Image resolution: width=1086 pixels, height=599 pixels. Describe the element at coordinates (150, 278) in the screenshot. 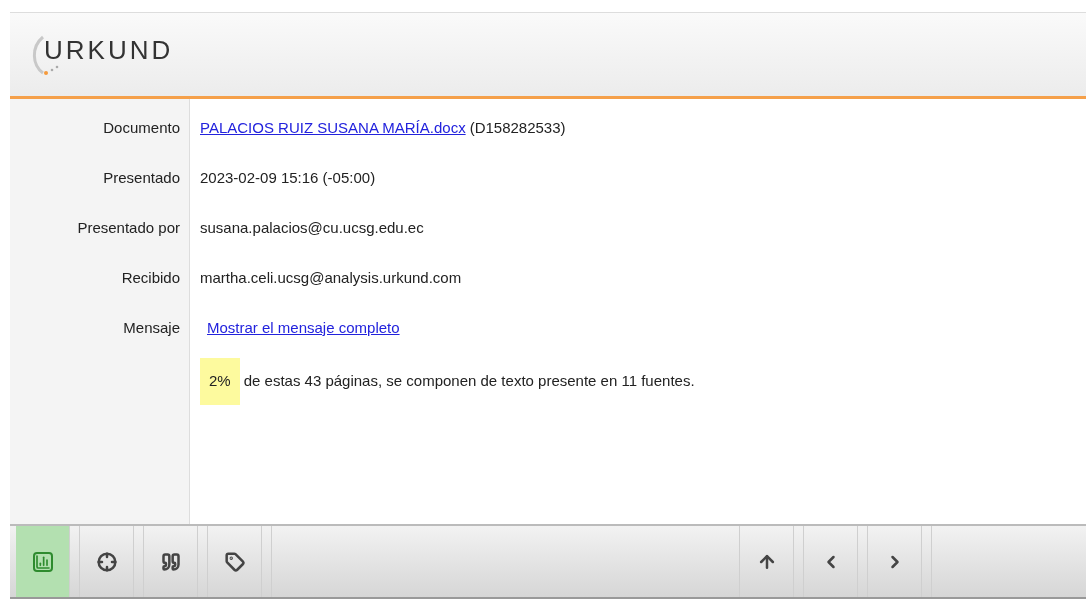

I see `field-label: Recibido` at that location.